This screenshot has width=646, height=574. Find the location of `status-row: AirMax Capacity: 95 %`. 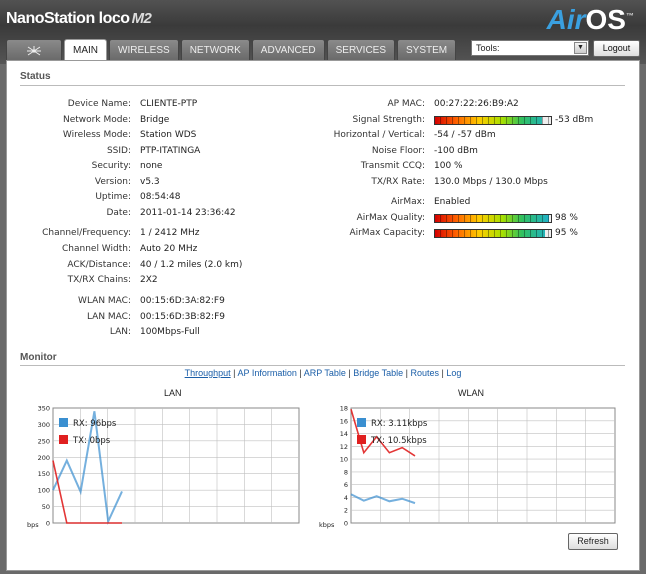

status-row: AirMax Capacity: 95 % is located at coordinates (447, 233).